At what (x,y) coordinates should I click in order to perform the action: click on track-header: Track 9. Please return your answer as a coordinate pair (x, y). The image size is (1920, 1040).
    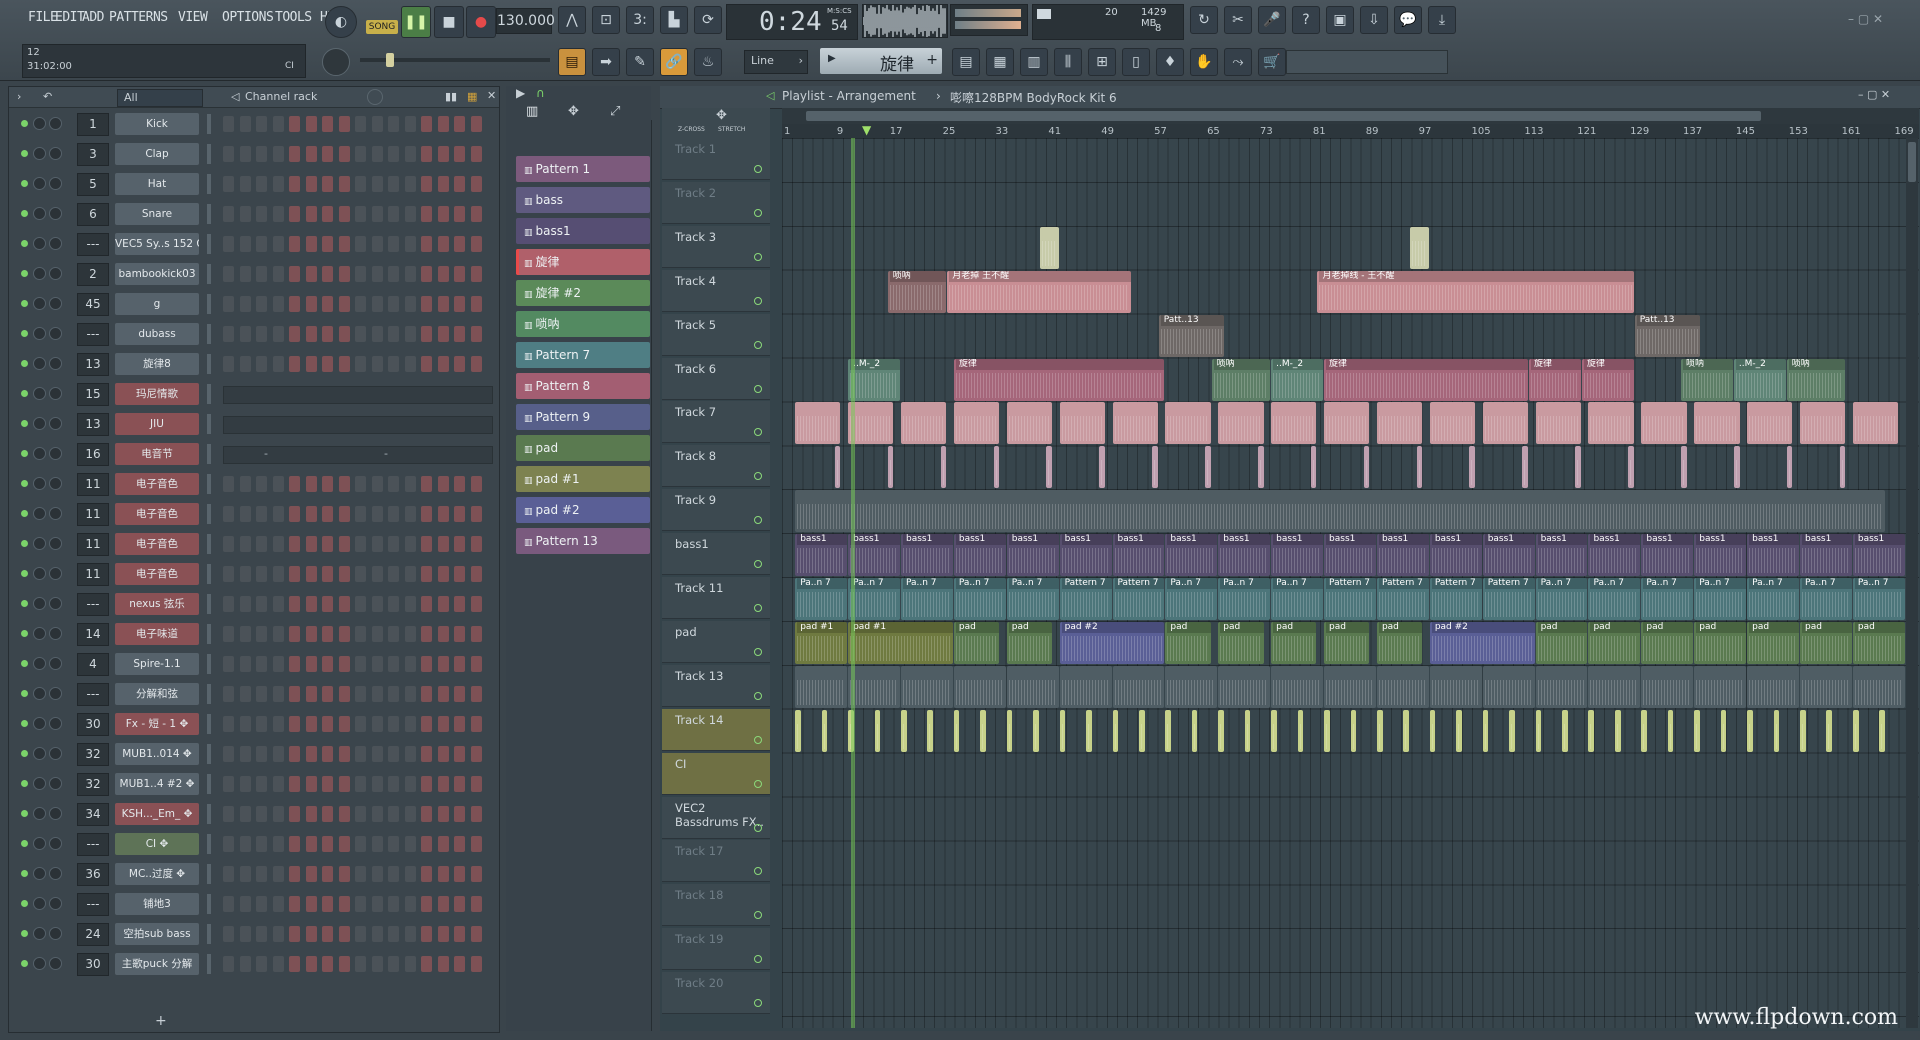
    Looking at the image, I should click on (716, 510).